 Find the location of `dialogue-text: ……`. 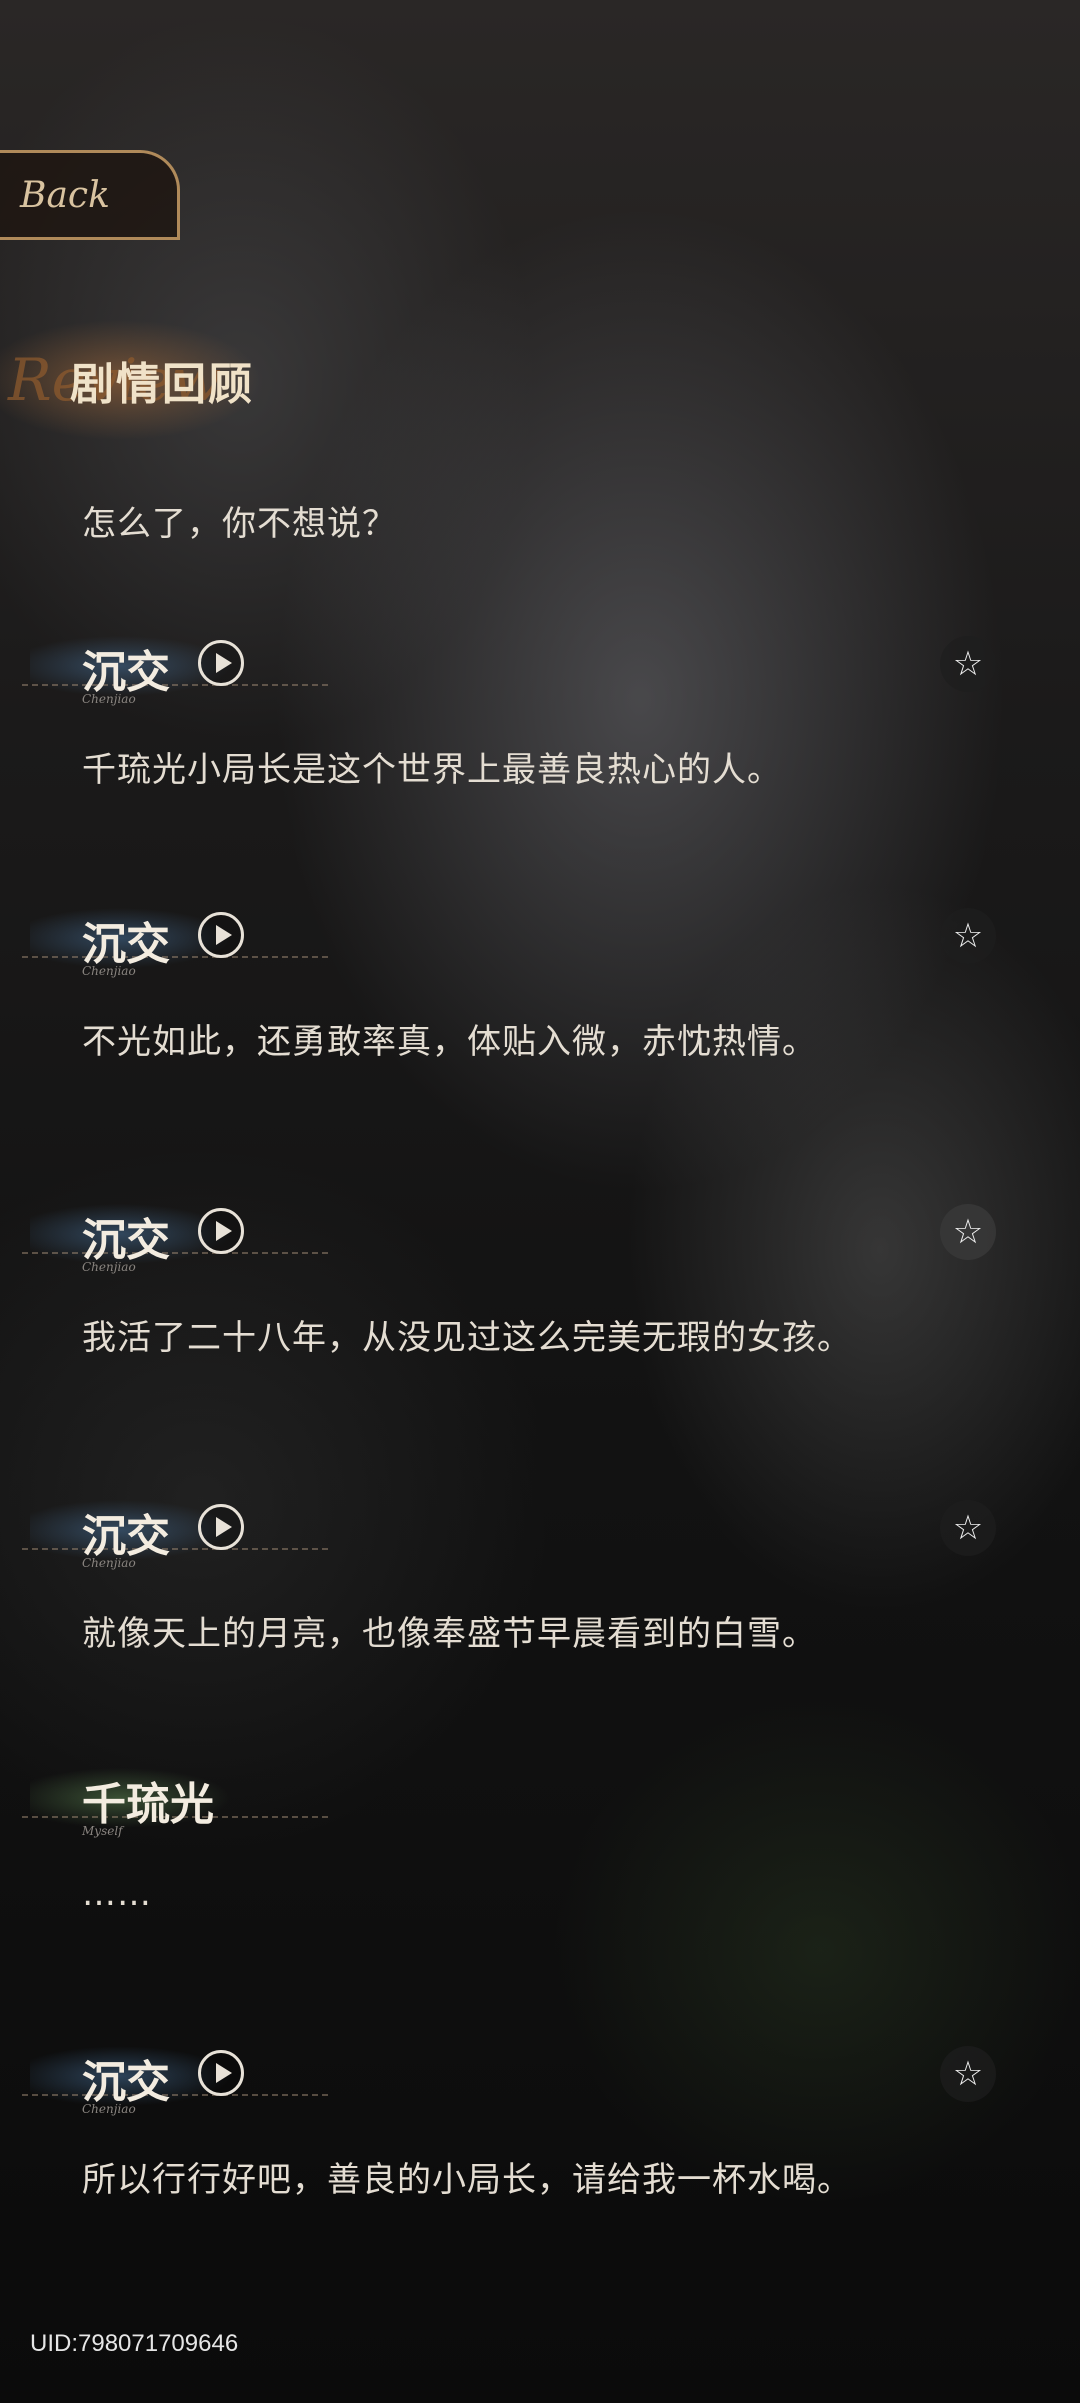

dialogue-text: …… is located at coordinates (117, 1894).